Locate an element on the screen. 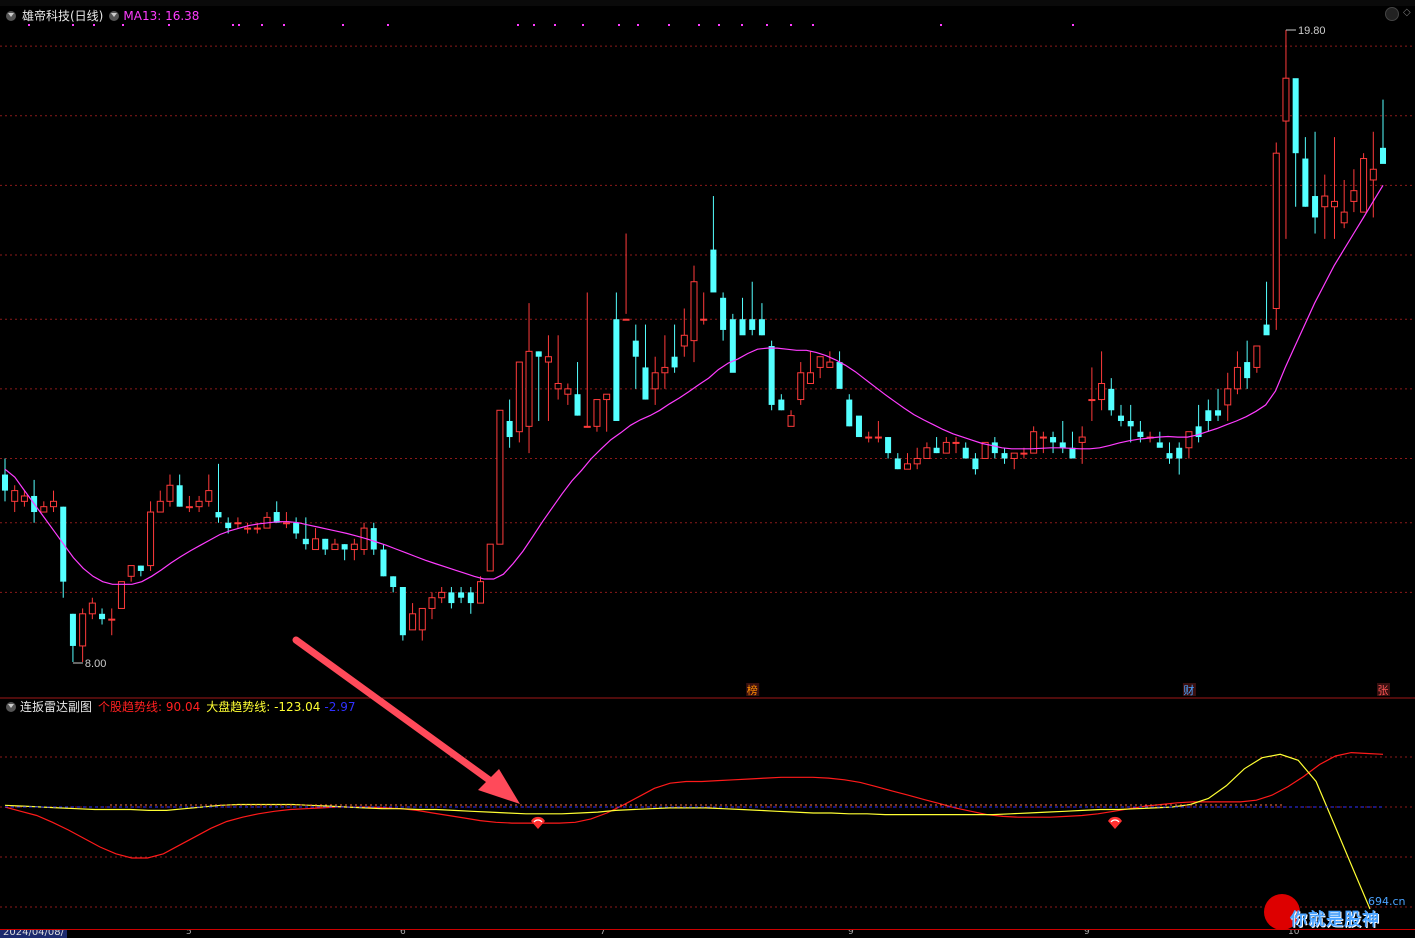 The image size is (1415, 938). annotation-arrow-shaft is located at coordinates (394, 711).